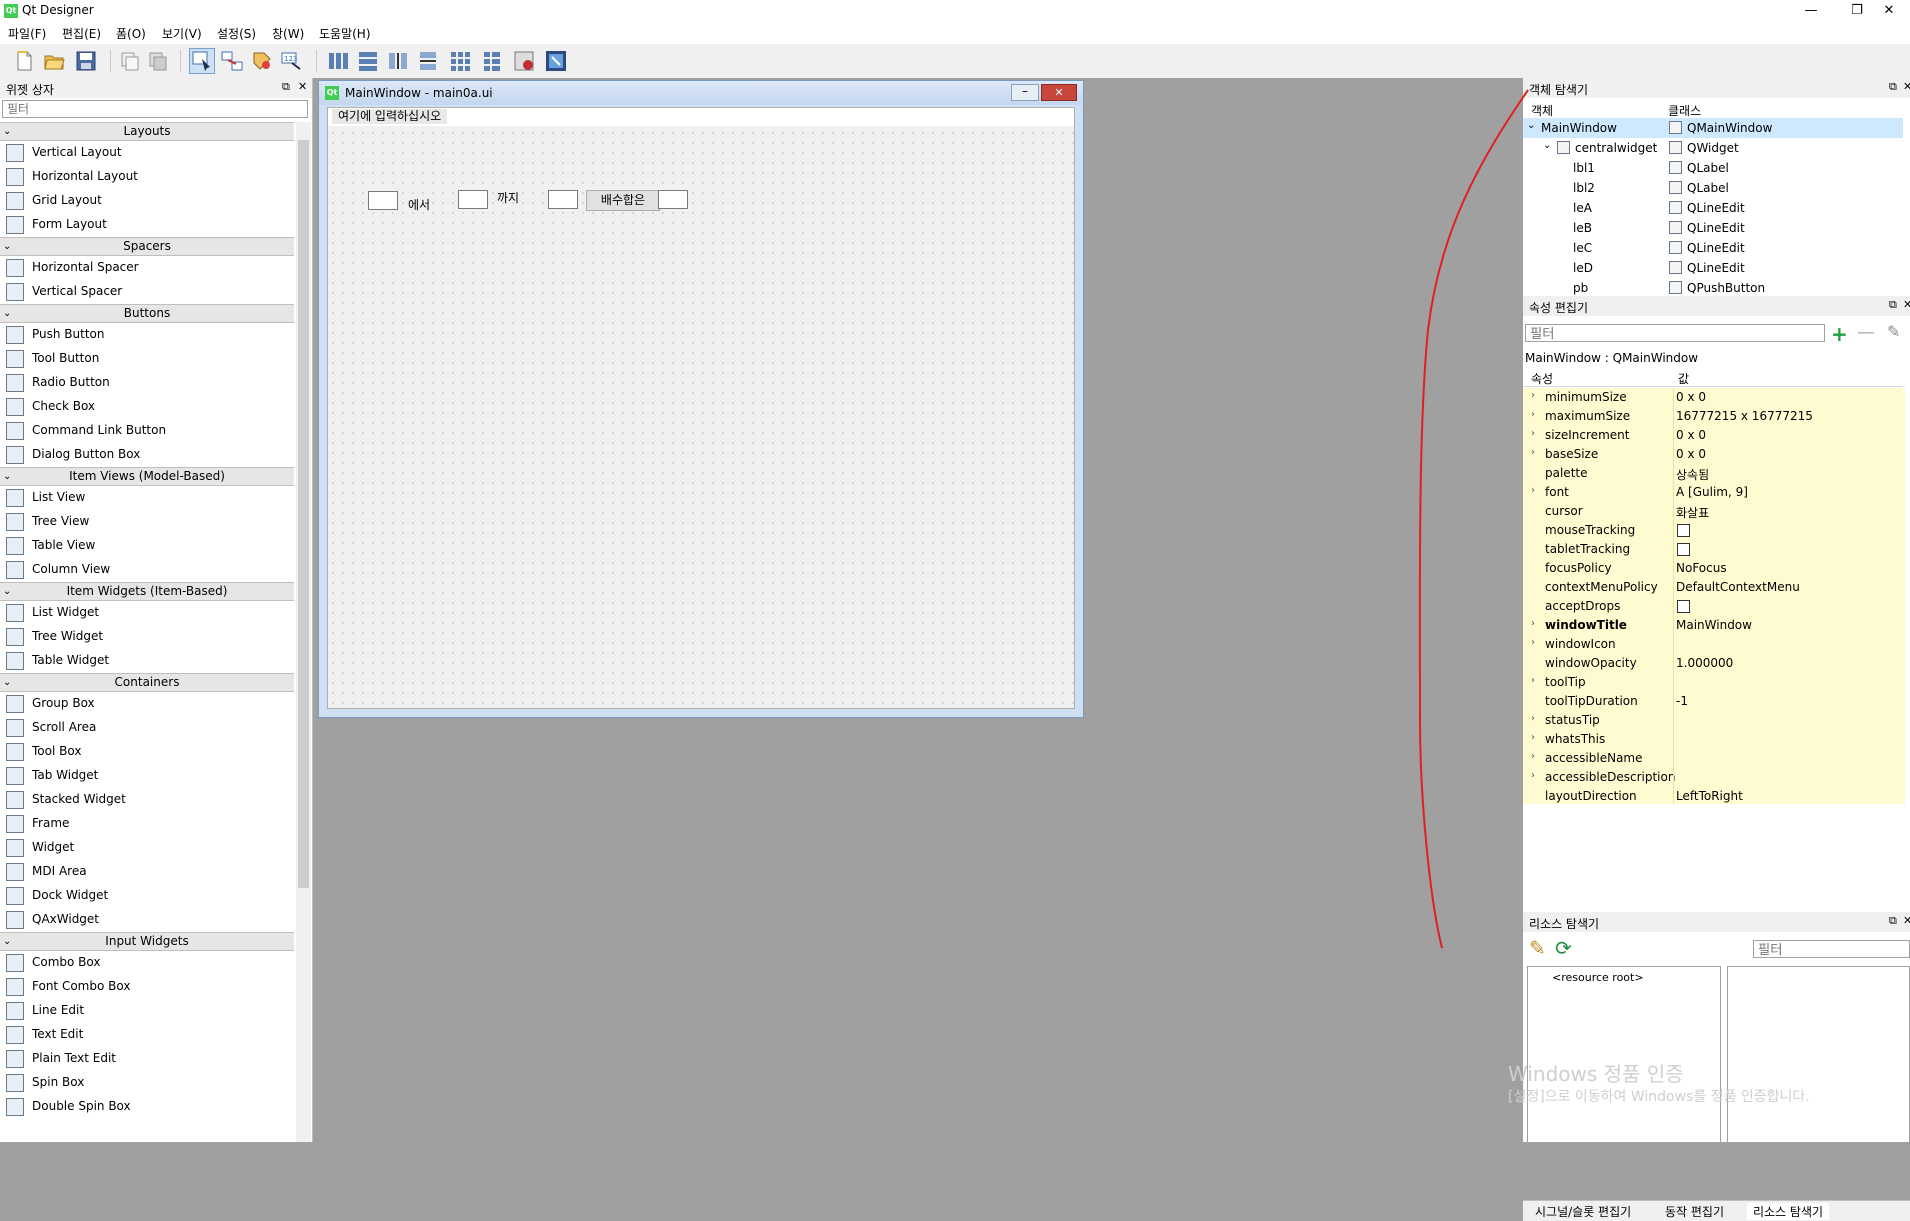 Image resolution: width=1910 pixels, height=1221 pixels. Describe the element at coordinates (701, 93) in the screenshot. I see `form-title-bar: Qt MainWindow - main0a.ui – ✕` at that location.